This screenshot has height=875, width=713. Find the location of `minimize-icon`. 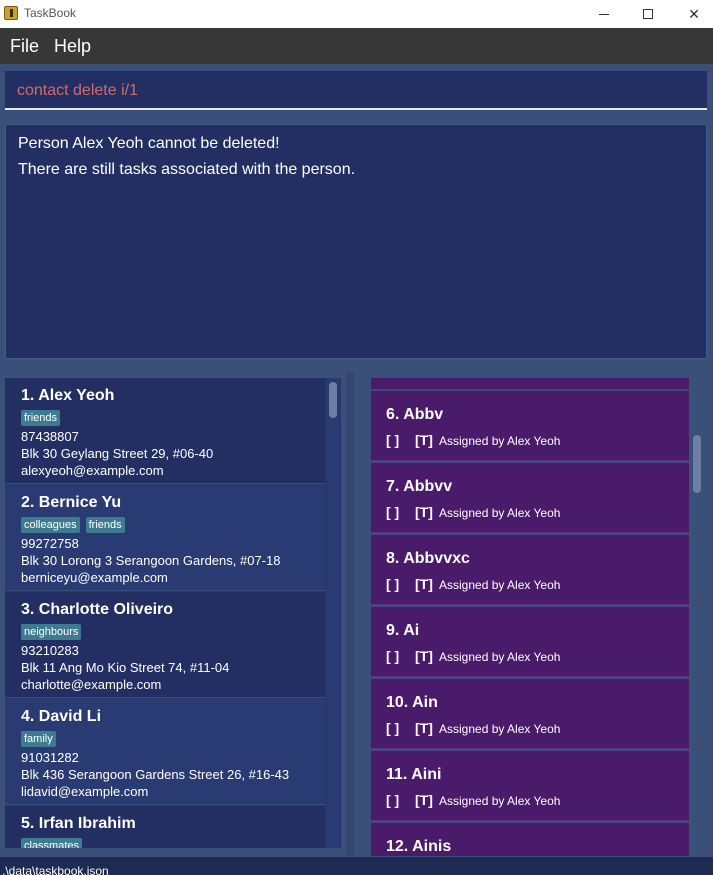

minimize-icon is located at coordinates (604, 14).